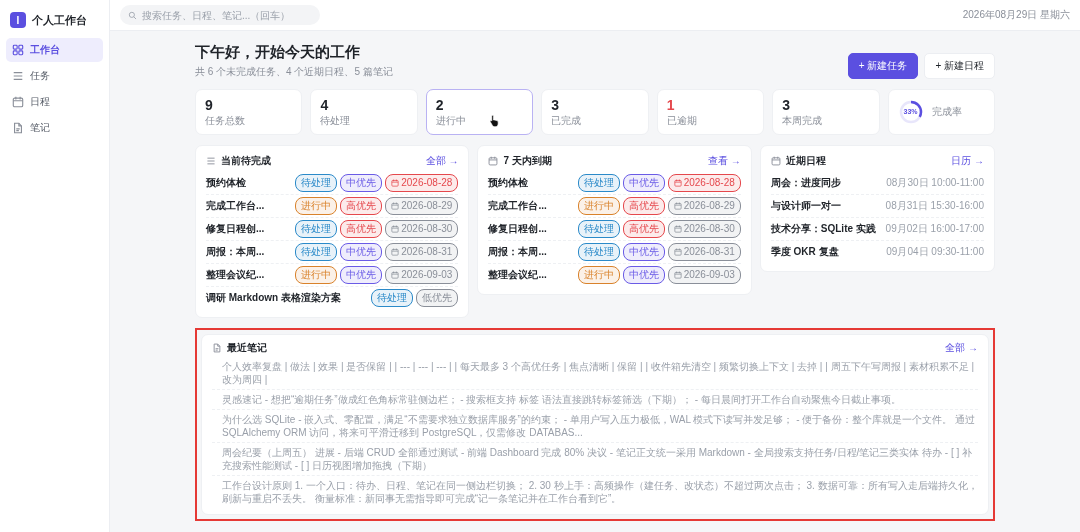  Describe the element at coordinates (681, 121) in the screenshot. I see `stat-label: 已逾期` at that location.